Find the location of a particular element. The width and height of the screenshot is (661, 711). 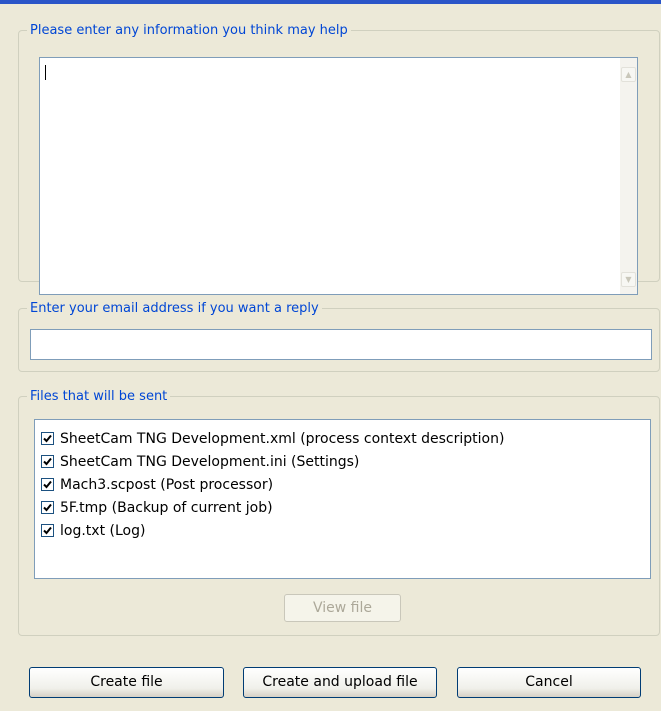

file-list-item: Mach3.scpost (Post processor) is located at coordinates (342, 484).